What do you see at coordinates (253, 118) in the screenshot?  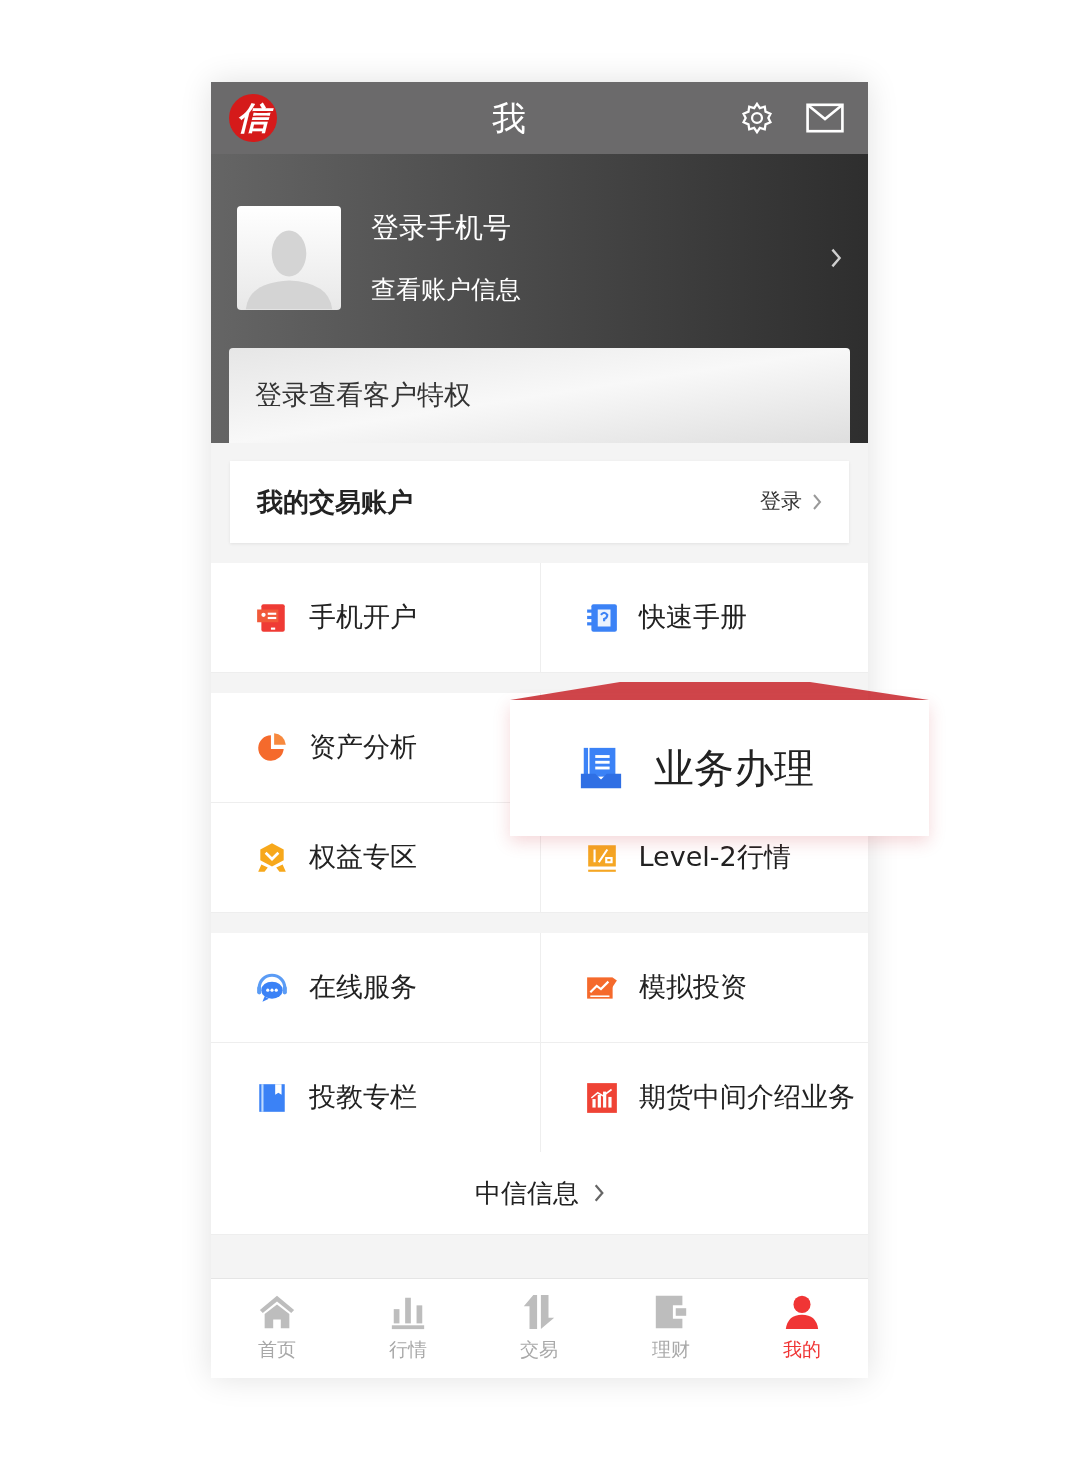 I see `logo: 信` at bounding box center [253, 118].